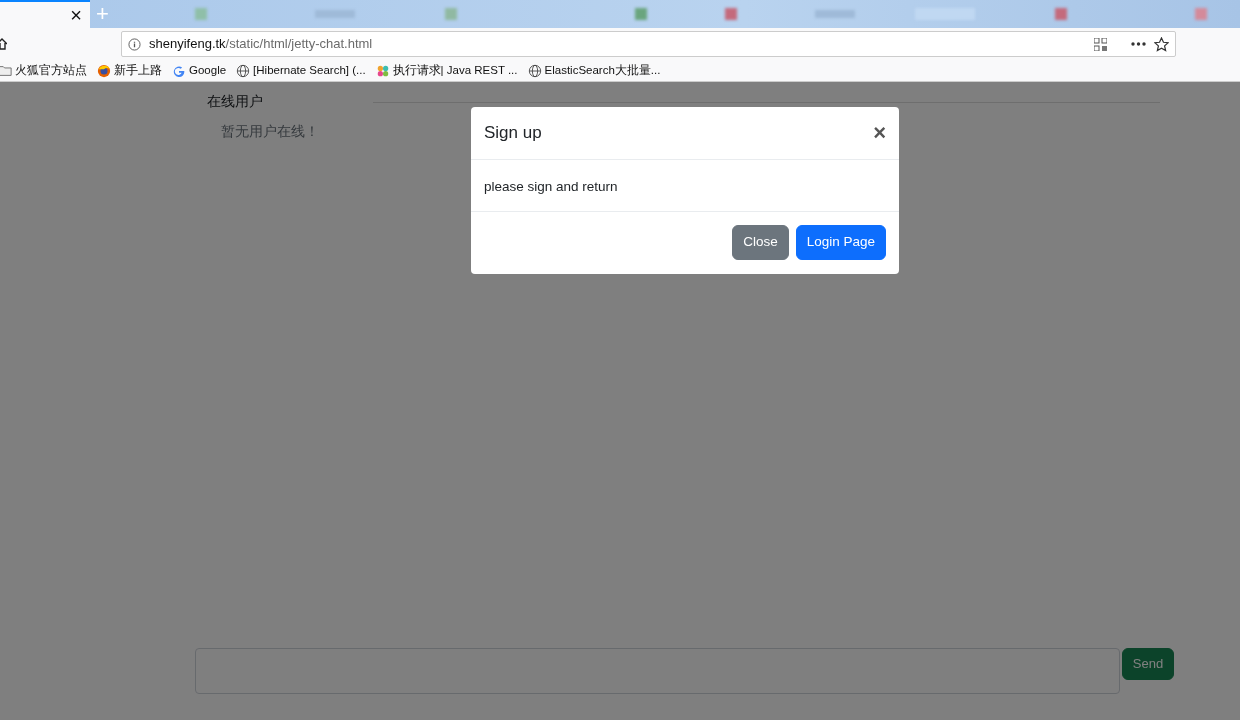  What do you see at coordinates (45, 14) in the screenshot?
I see `browser-tab: ×` at bounding box center [45, 14].